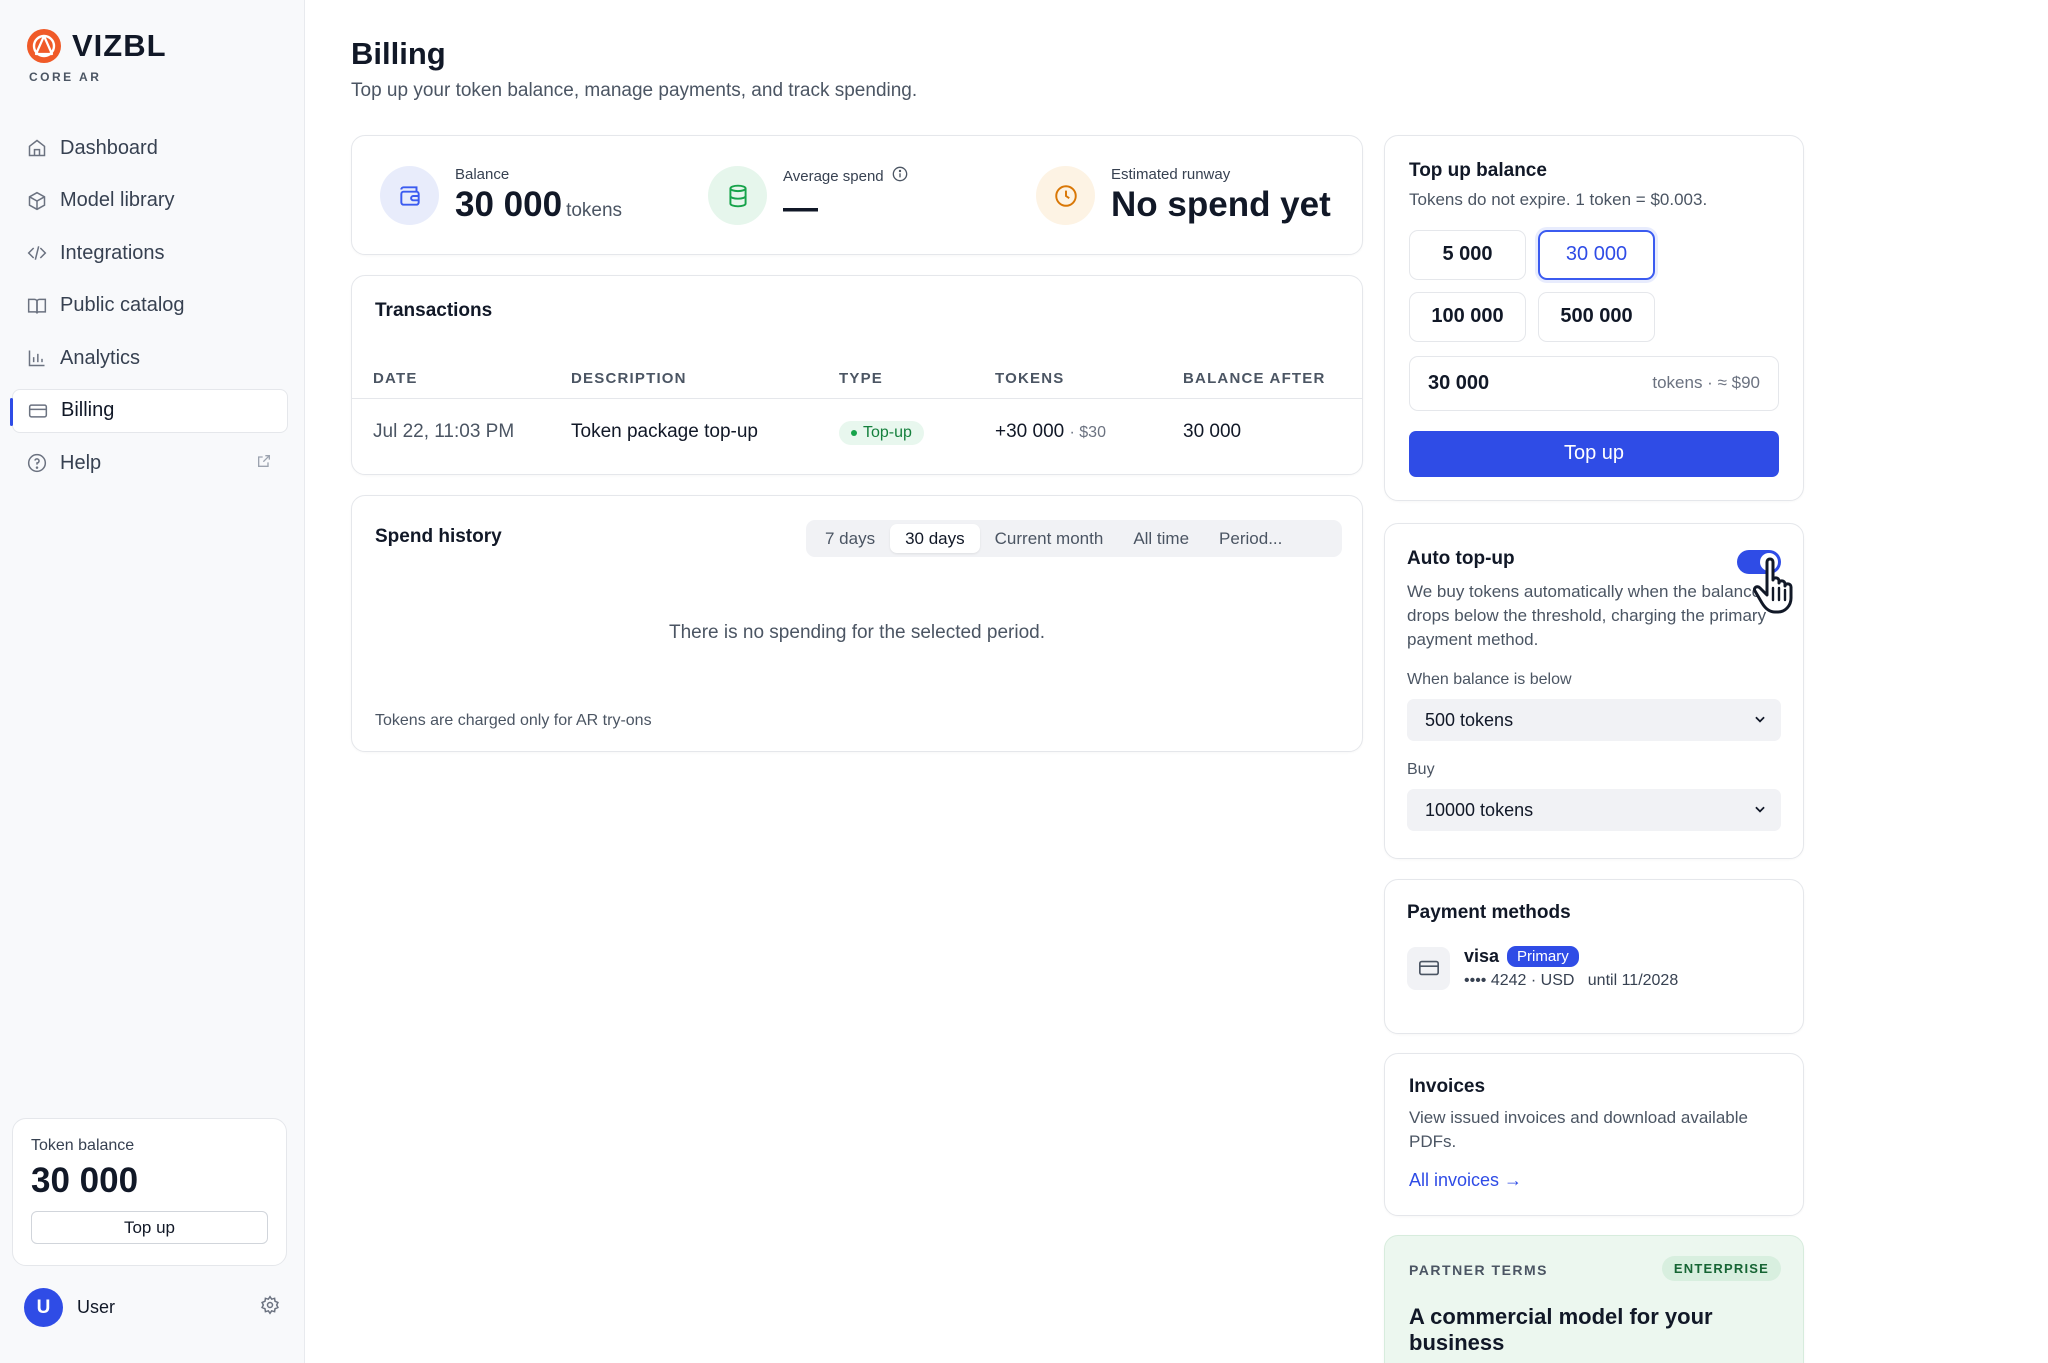 Image resolution: width=2048 pixels, height=1363 pixels. I want to click on package-option-500000: 500 000, so click(1596, 316).